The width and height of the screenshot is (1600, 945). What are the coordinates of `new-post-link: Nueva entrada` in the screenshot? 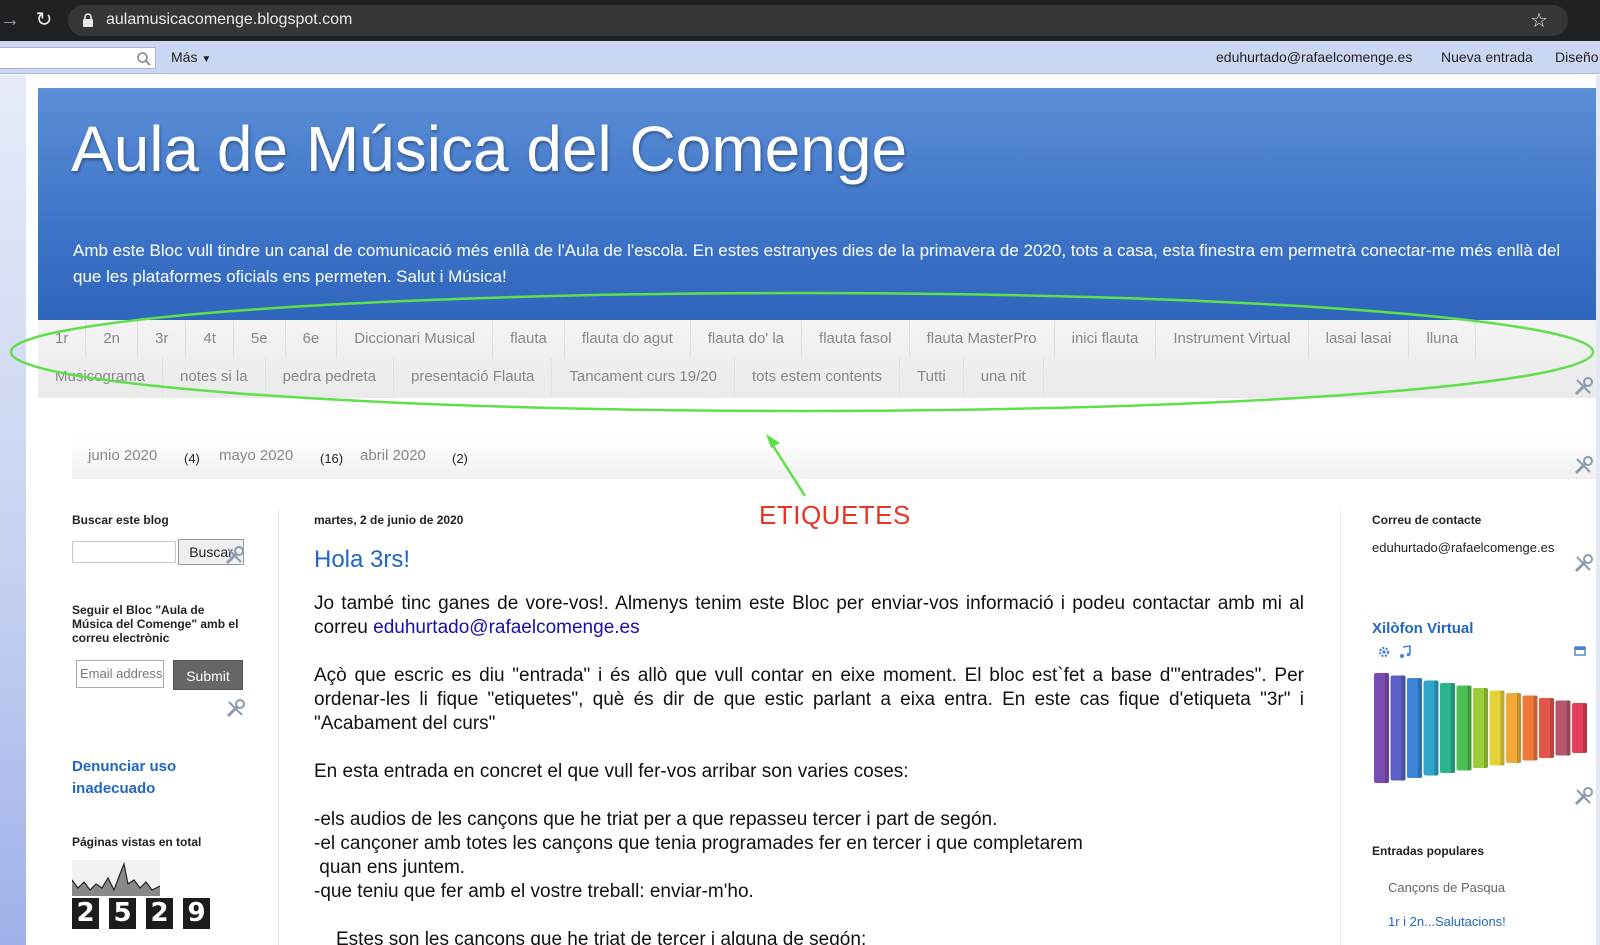 It's located at (1487, 57).